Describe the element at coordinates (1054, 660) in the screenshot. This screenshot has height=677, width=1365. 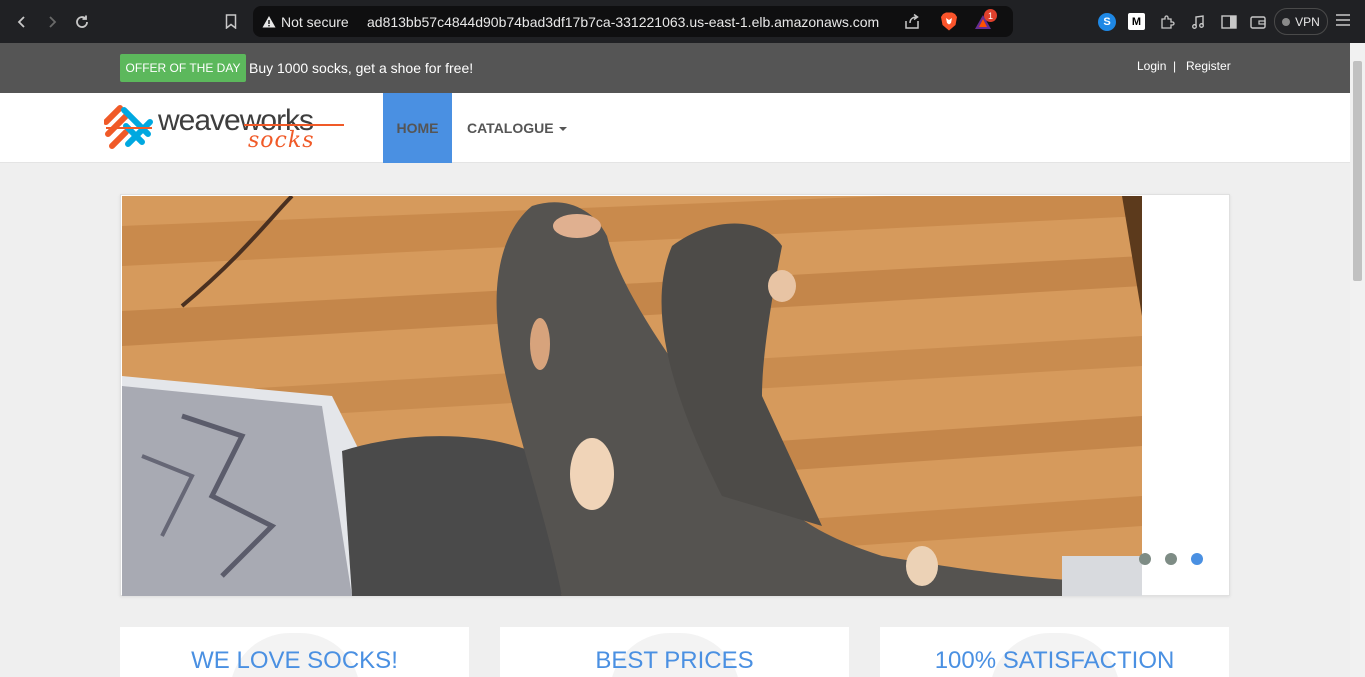
I see `feature-title: 100% SATISFACTION` at that location.